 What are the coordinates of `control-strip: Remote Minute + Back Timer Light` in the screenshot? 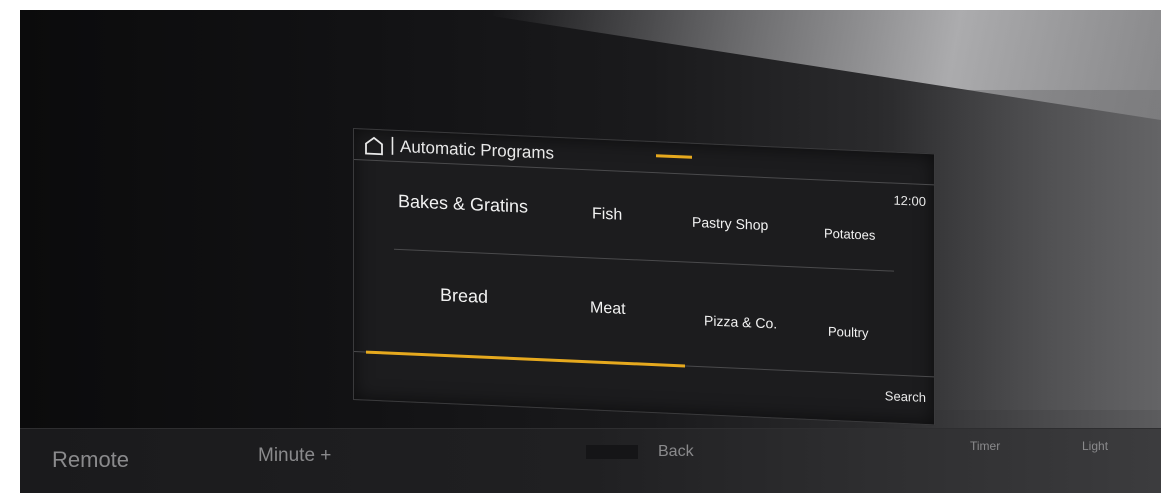 It's located at (590, 460).